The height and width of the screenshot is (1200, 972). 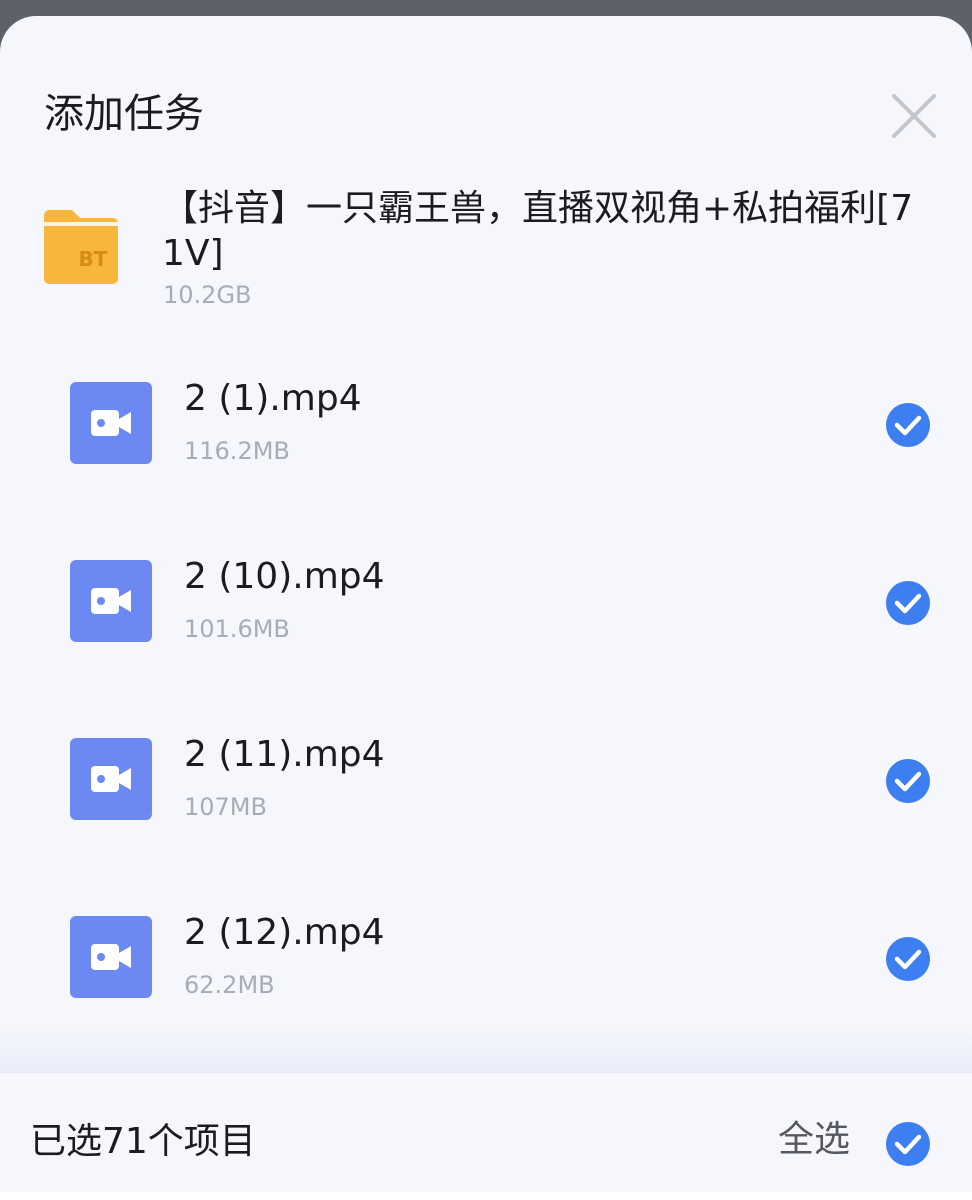 I want to click on file-size: 107MB, so click(x=225, y=807).